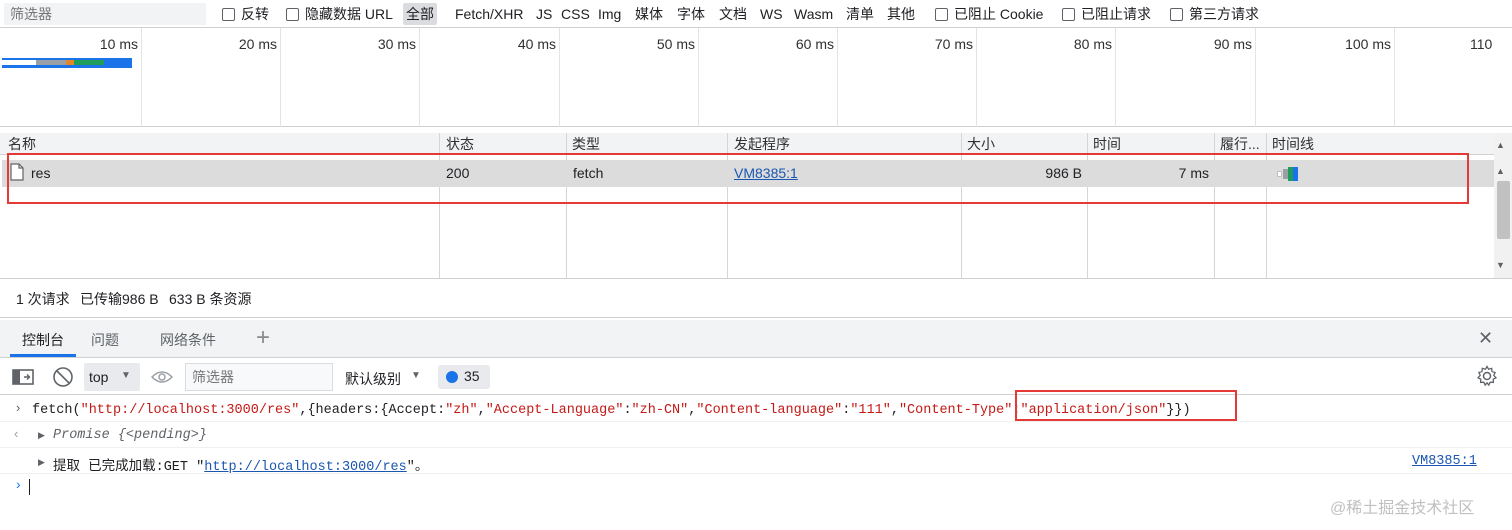 This screenshot has width=1512, height=530. Describe the element at coordinates (1126, 405) in the screenshot. I see `highlight-box-content-type` at that location.